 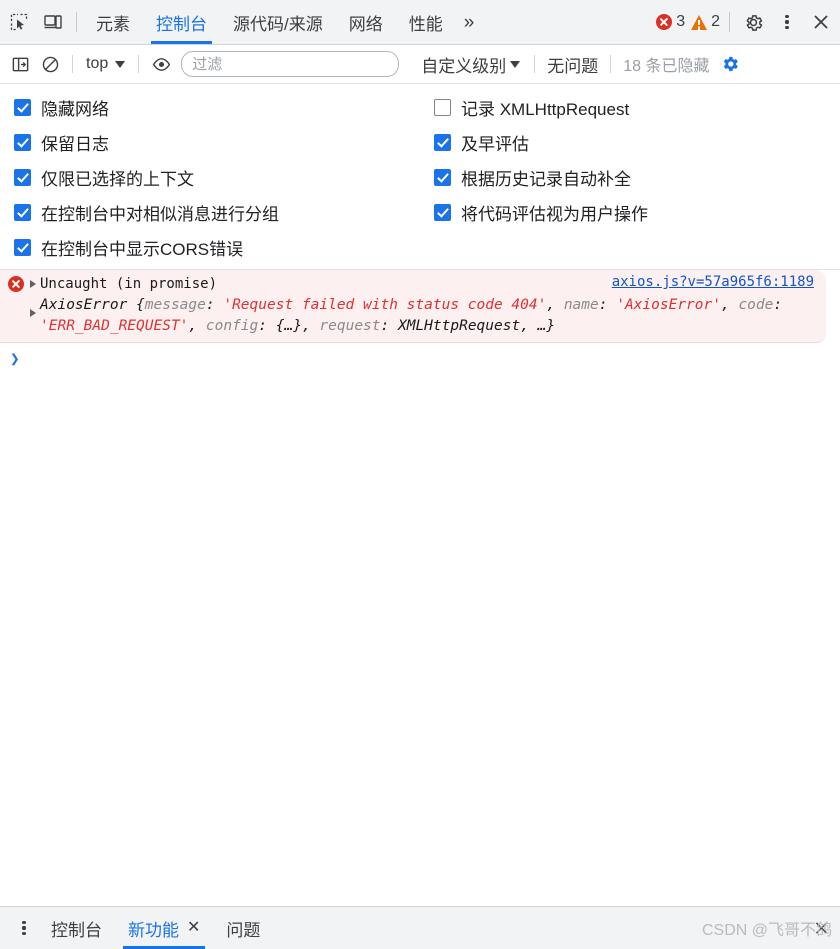 What do you see at coordinates (470, 64) in the screenshot?
I see `log-level-selector: 自定义级别` at bounding box center [470, 64].